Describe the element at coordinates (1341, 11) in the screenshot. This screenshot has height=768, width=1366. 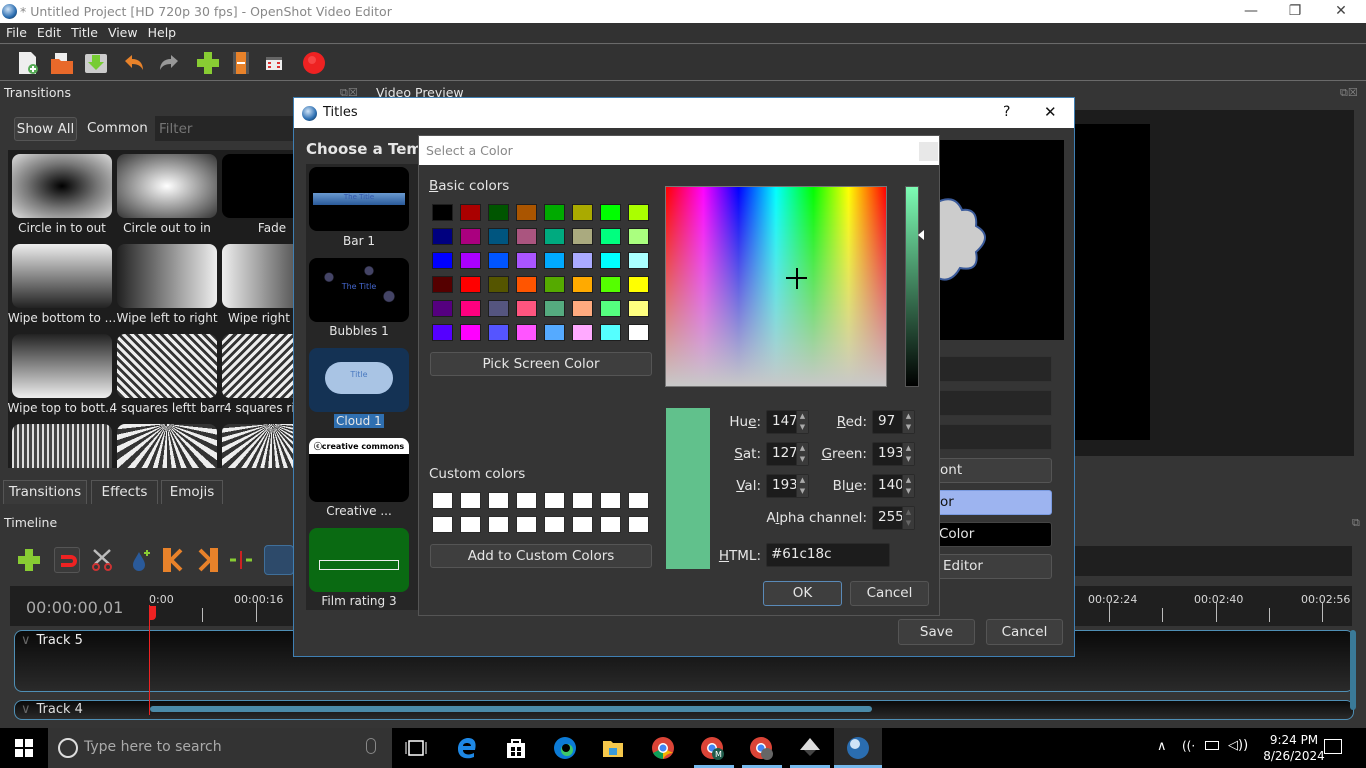
I see `close-button: ✕` at that location.